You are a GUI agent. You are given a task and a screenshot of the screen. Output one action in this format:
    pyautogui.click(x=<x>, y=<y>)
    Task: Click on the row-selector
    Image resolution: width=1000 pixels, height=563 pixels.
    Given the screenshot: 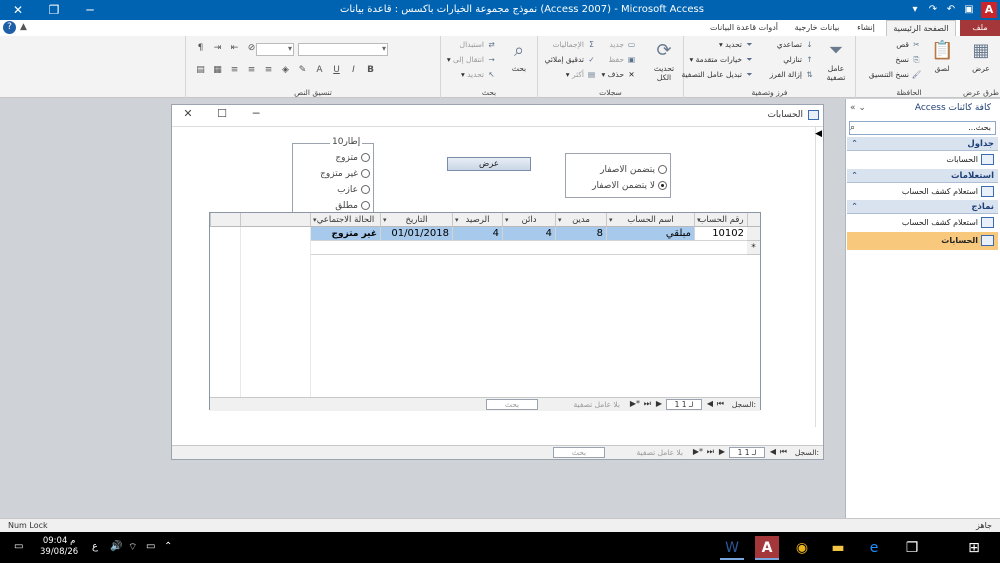 What is the action you would take?
    pyautogui.click(x=753, y=234)
    